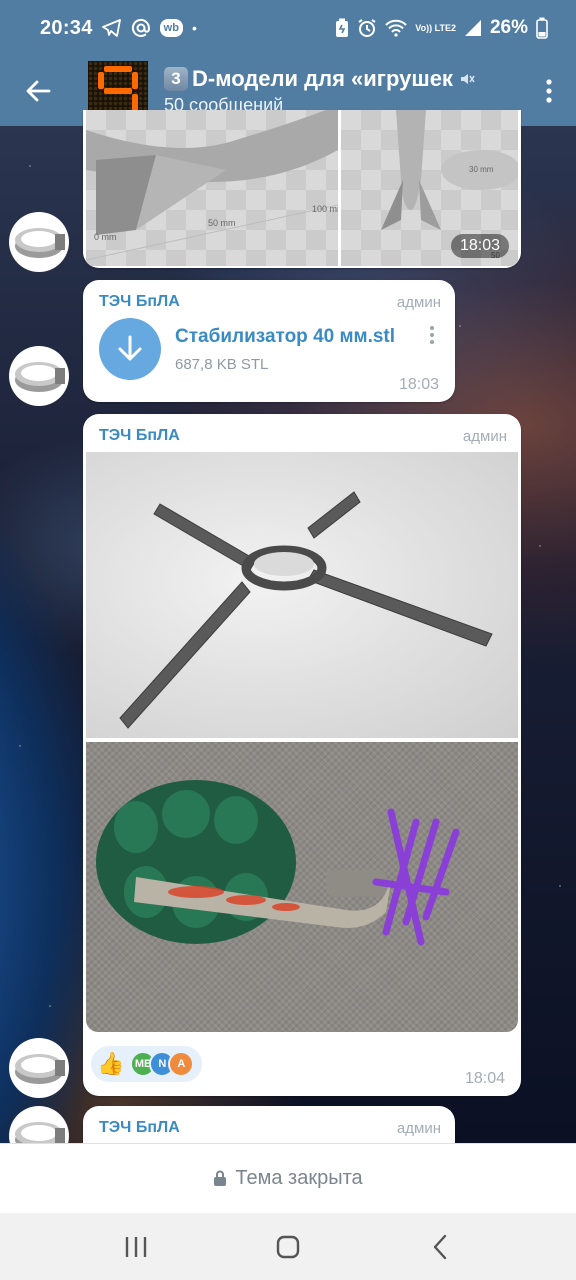  I want to click on channel-title: 3 D-модели для «игрушек, so click(343, 79).